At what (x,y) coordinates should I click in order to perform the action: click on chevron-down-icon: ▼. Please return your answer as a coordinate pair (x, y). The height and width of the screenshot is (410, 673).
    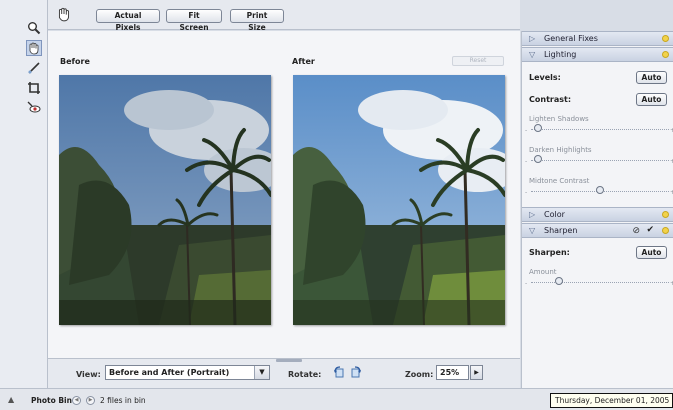
    Looking at the image, I should click on (261, 372).